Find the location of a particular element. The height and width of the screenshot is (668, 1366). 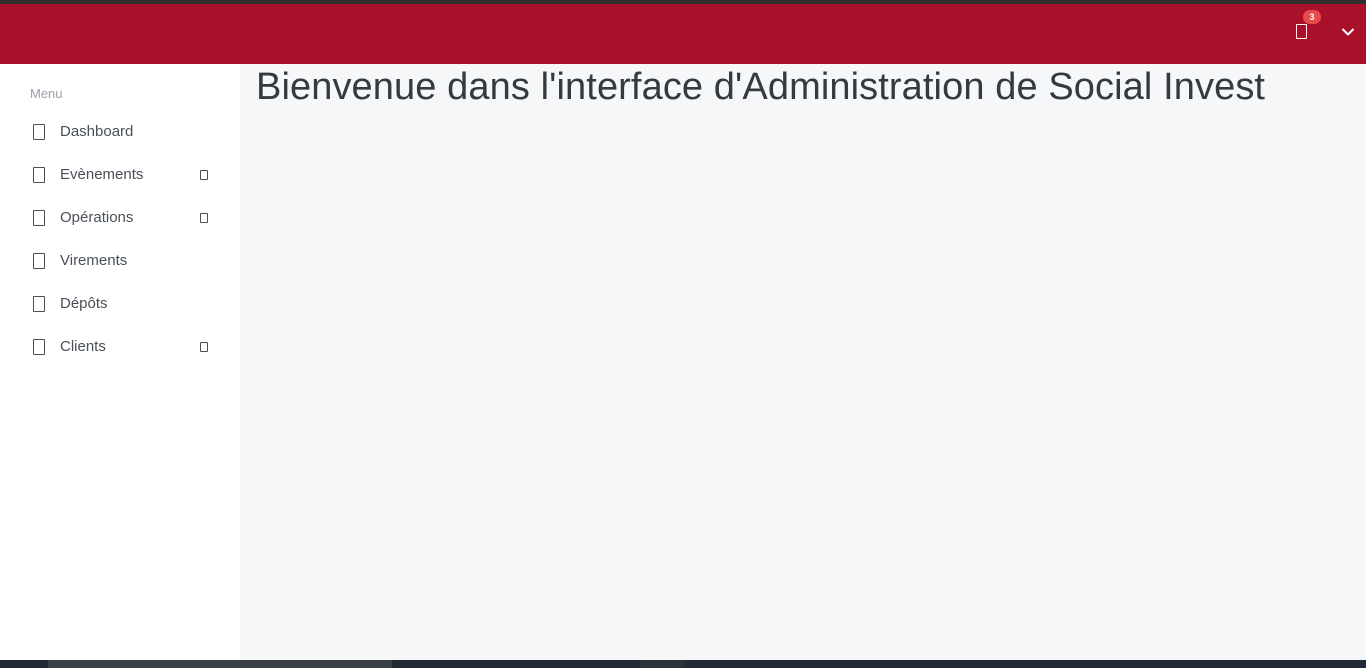

sidebar-item-label: Dépôts is located at coordinates (84, 303).